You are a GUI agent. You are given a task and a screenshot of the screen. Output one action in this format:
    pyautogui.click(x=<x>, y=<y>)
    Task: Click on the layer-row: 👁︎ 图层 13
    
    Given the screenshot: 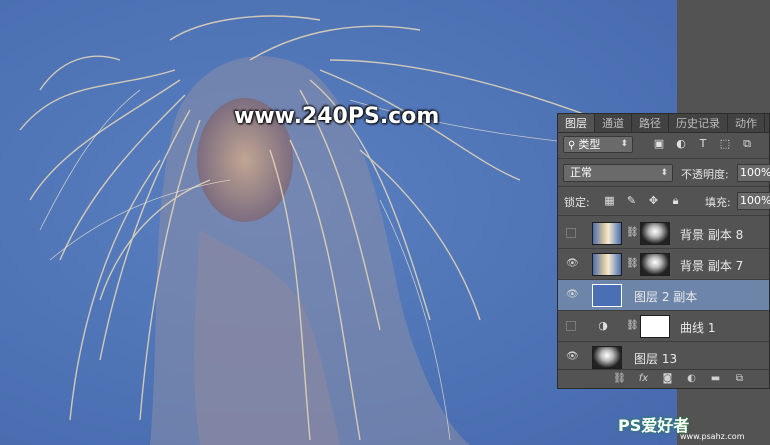 What is the action you would take?
    pyautogui.click(x=663, y=356)
    